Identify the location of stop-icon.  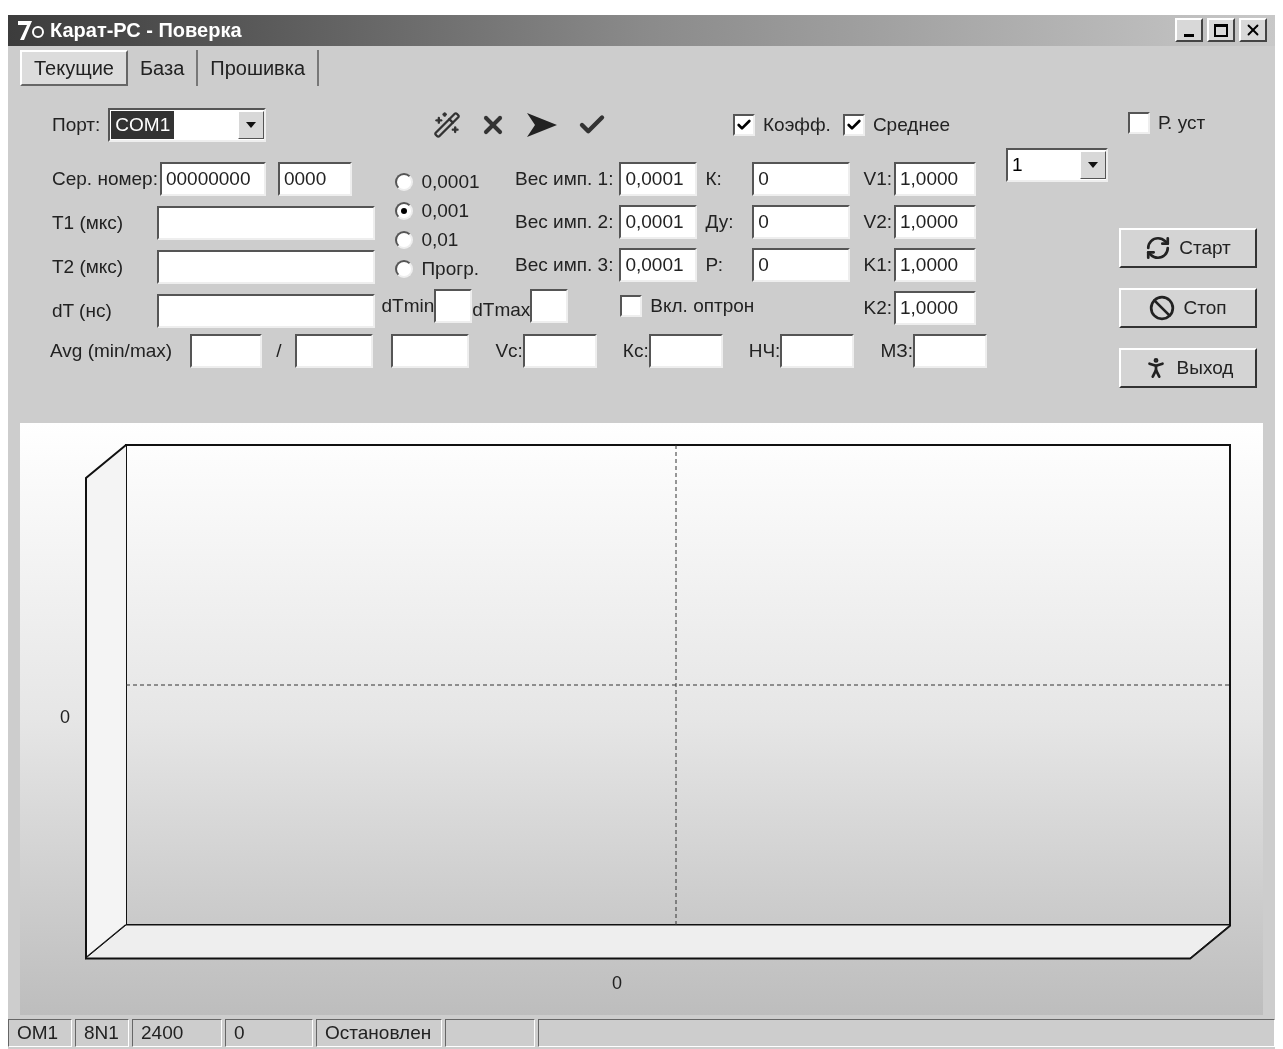
(1162, 307).